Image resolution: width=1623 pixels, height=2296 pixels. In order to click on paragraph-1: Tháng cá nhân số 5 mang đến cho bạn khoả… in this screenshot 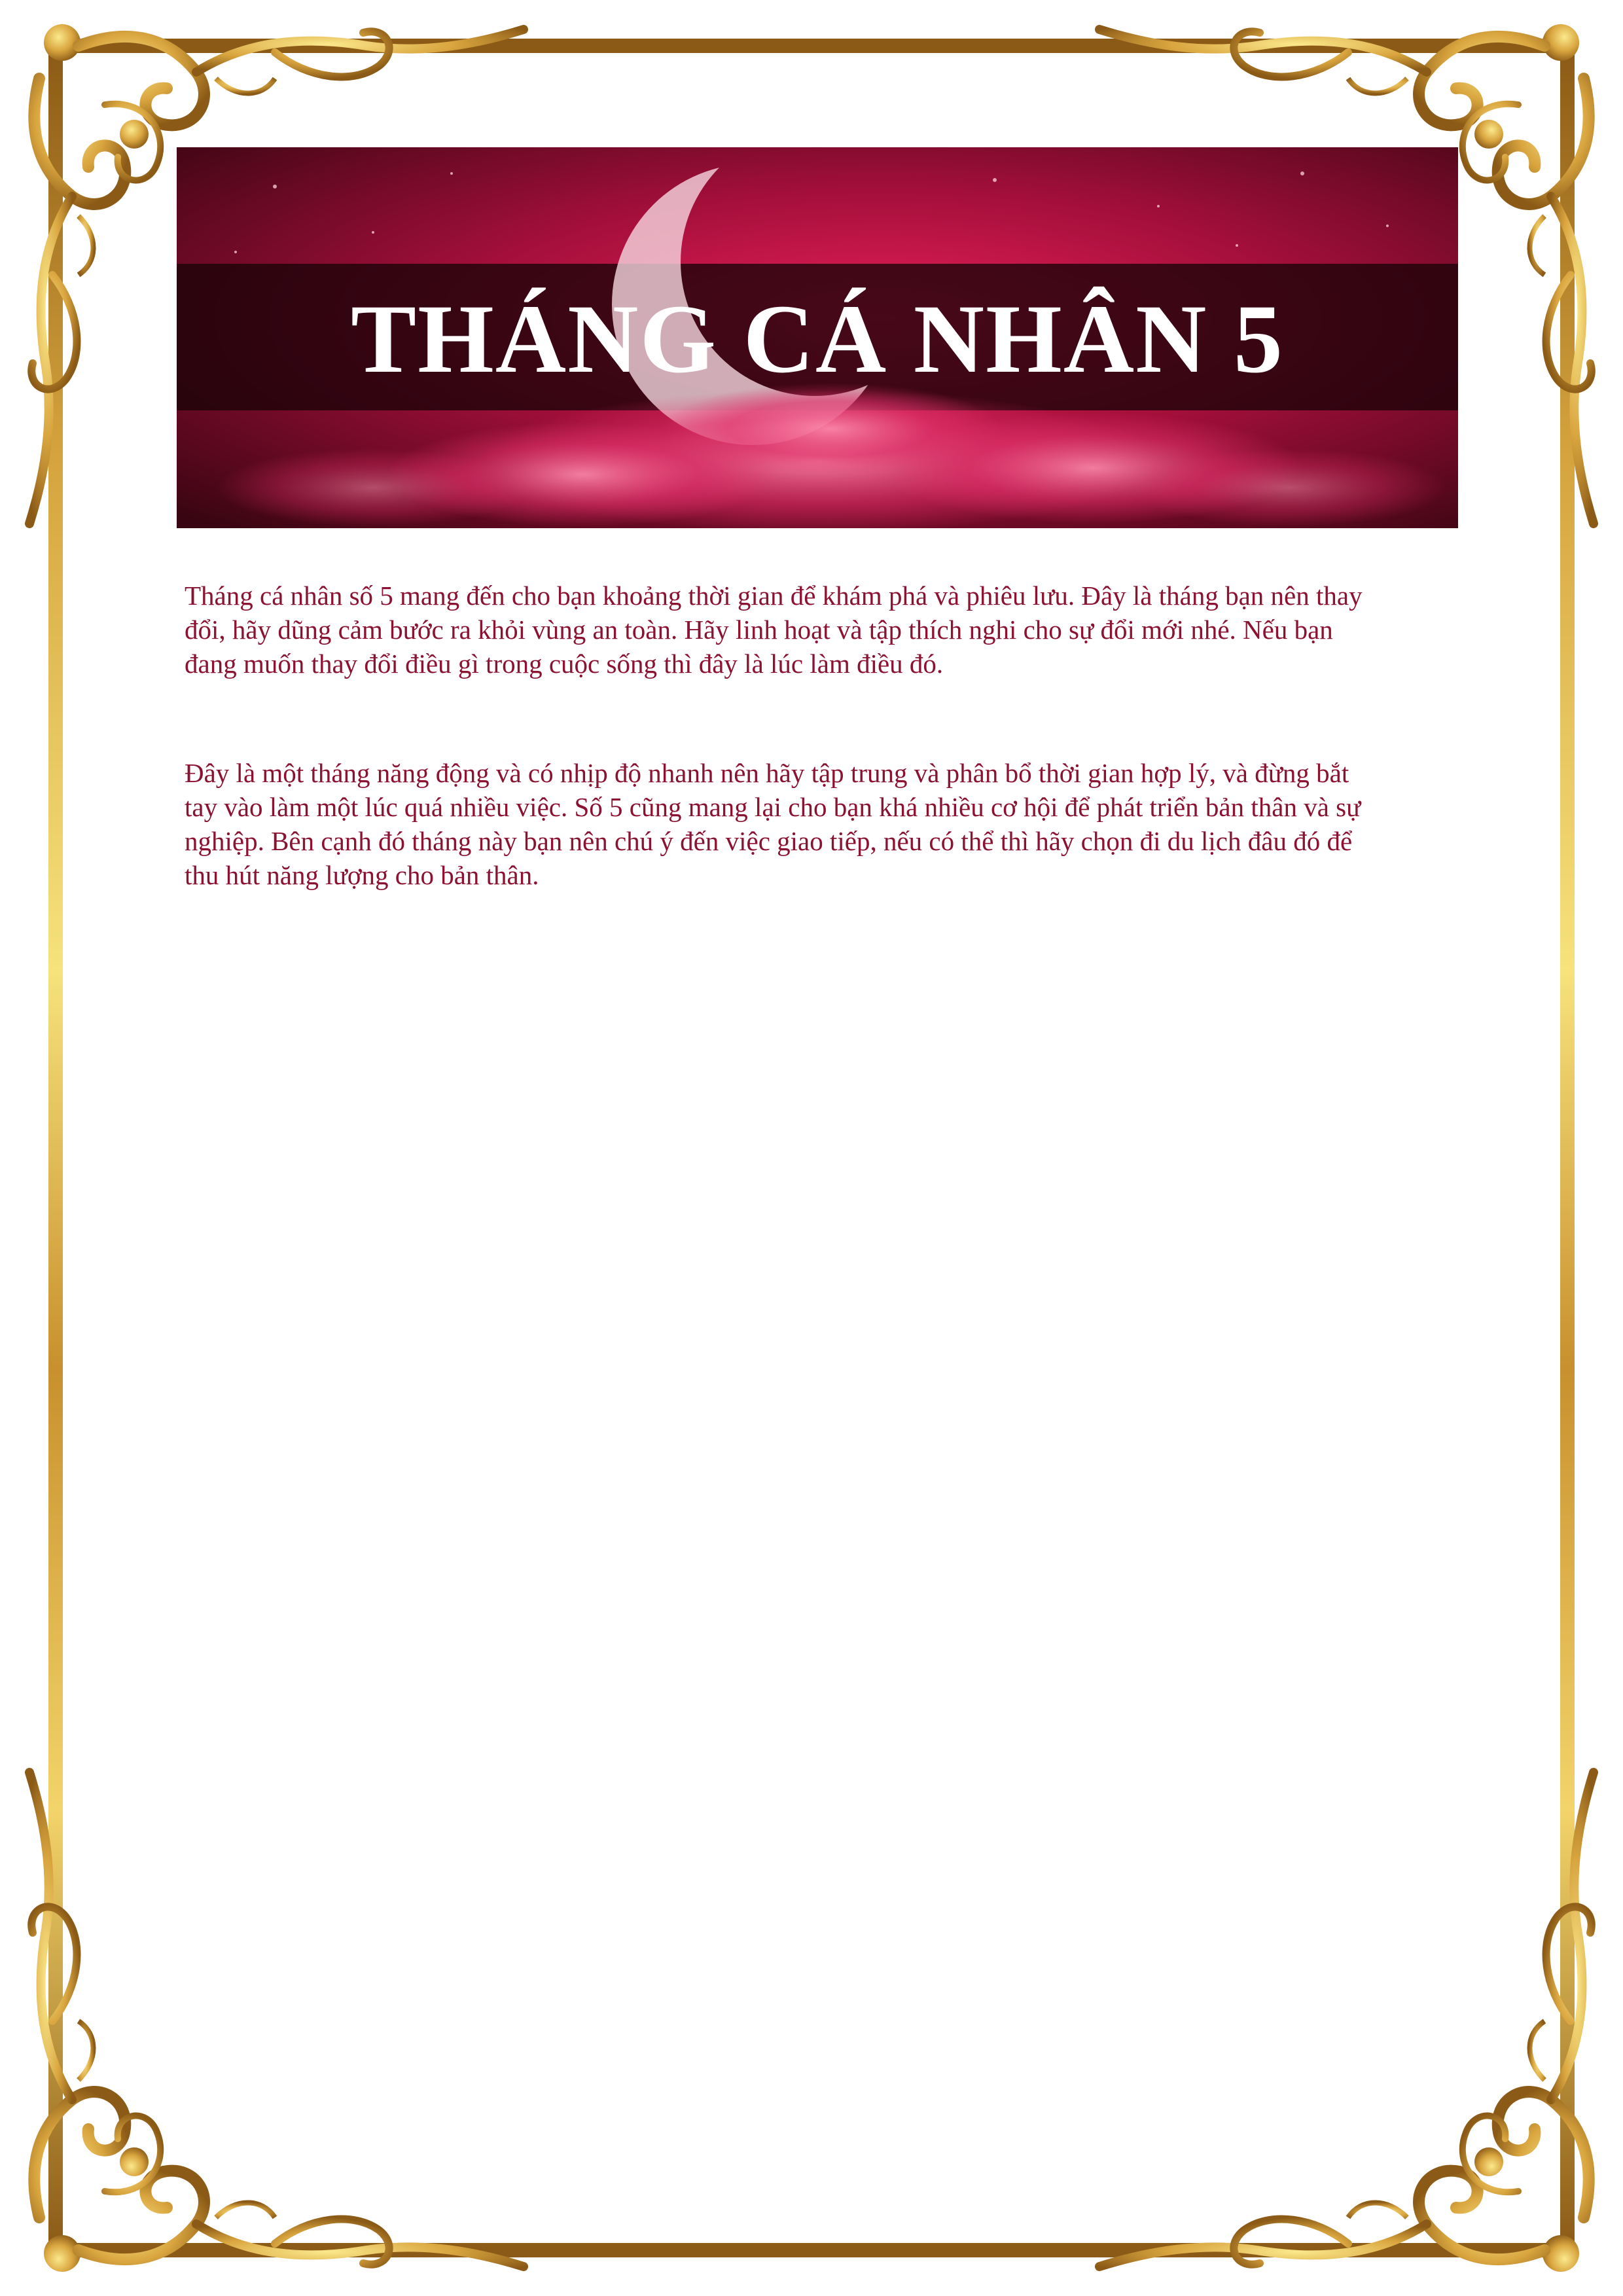, I will do `click(774, 630)`.